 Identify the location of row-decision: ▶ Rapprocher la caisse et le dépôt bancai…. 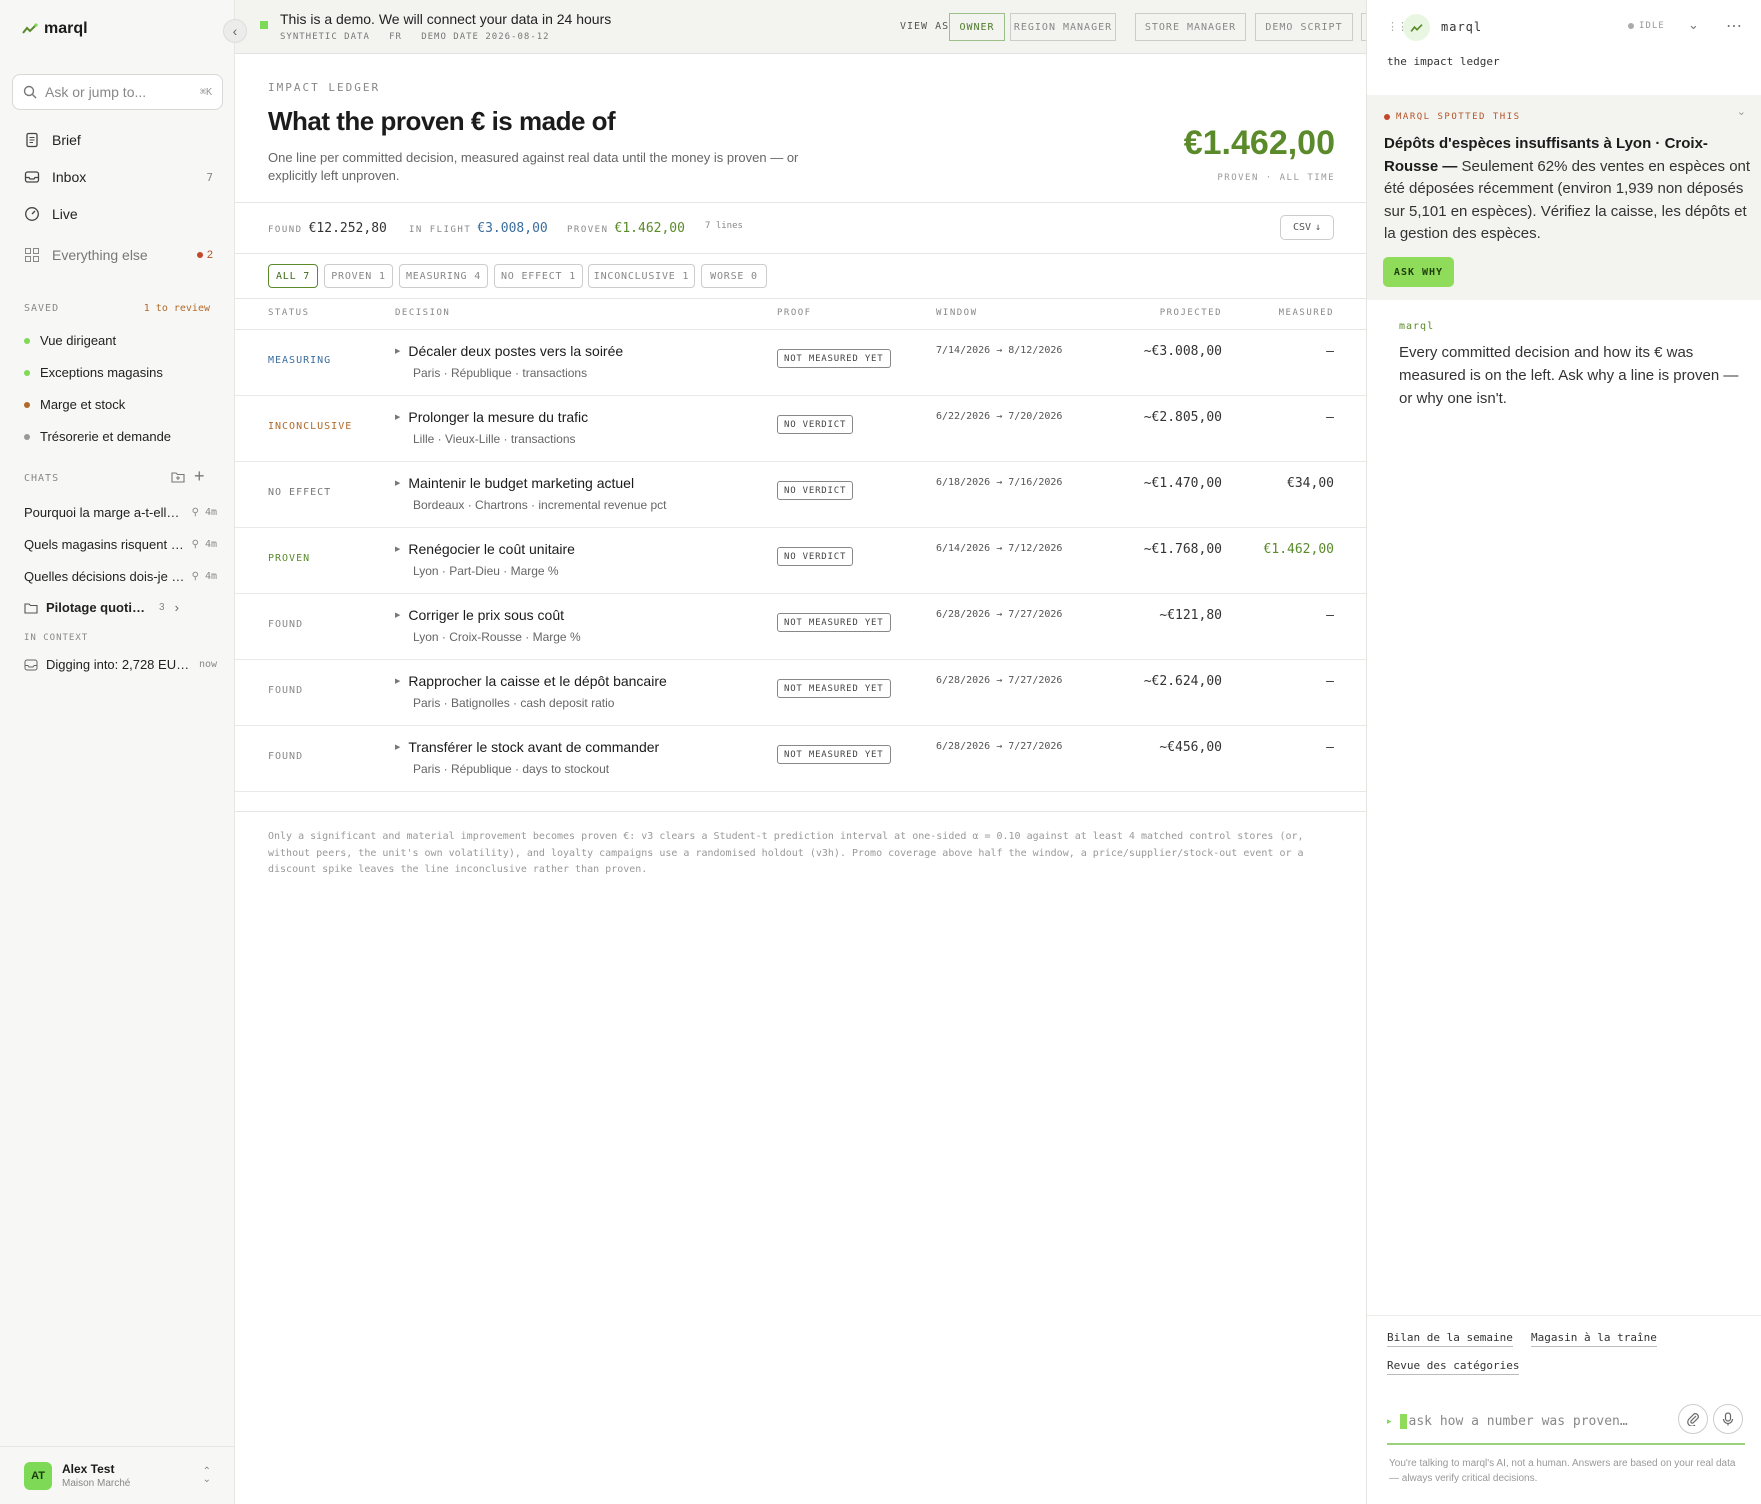
(531, 681).